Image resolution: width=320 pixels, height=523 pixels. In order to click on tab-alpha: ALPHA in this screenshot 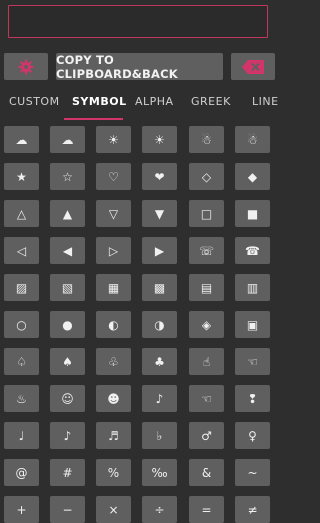, I will do `click(154, 101)`.